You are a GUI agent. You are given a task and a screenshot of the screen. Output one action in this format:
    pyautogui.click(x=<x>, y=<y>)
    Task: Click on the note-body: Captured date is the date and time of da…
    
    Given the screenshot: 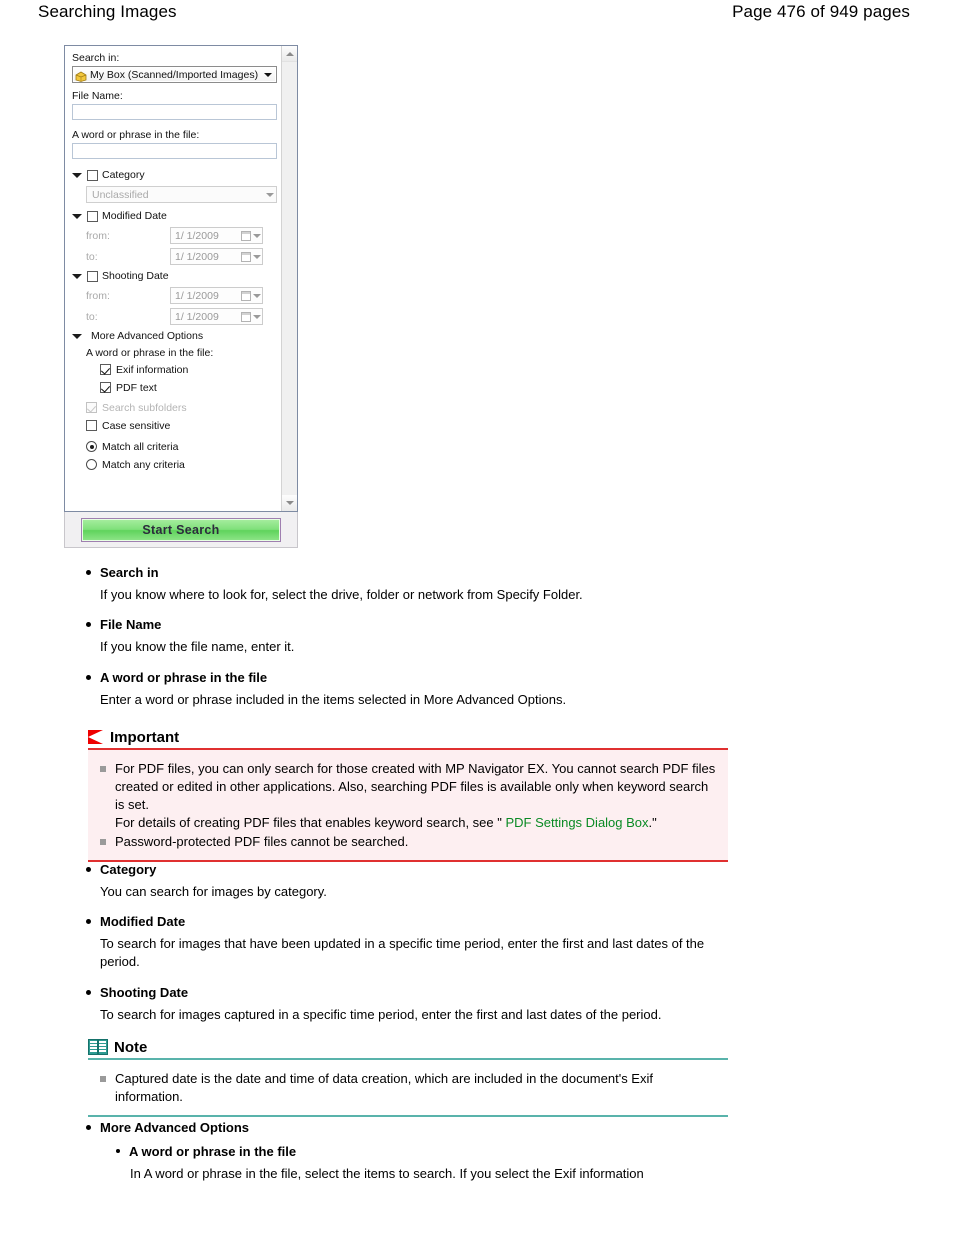 What is the action you would take?
    pyautogui.click(x=408, y=1087)
    